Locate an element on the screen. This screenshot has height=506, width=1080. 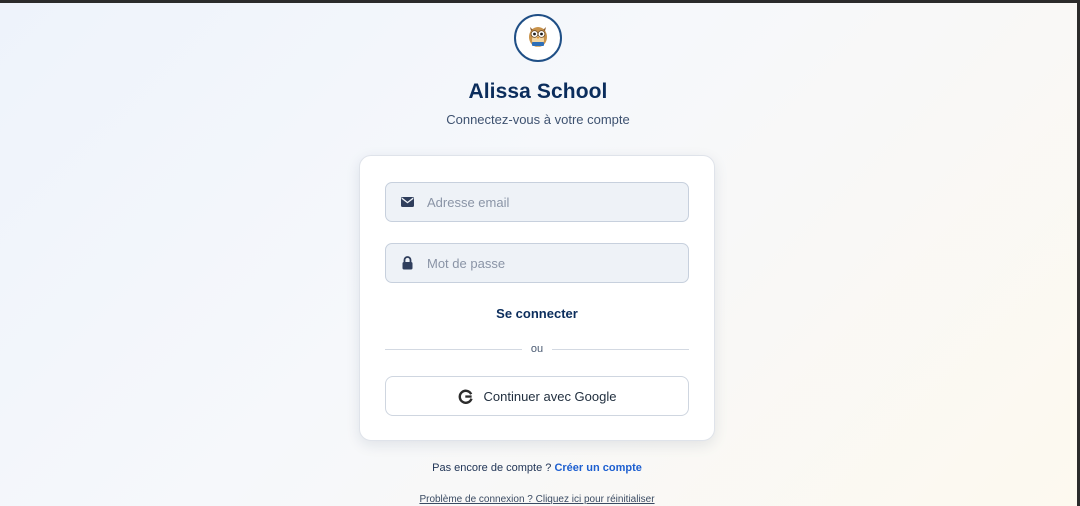
signup-prompt: Pas encore de compte ? is located at coordinates (492, 468).